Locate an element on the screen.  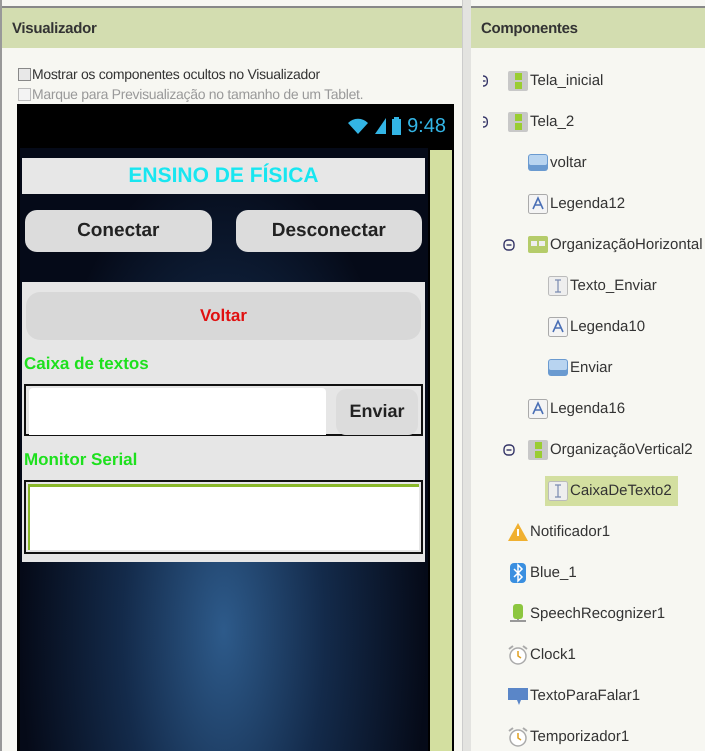
tree-item-label: Tela_2 is located at coordinates (552, 121).